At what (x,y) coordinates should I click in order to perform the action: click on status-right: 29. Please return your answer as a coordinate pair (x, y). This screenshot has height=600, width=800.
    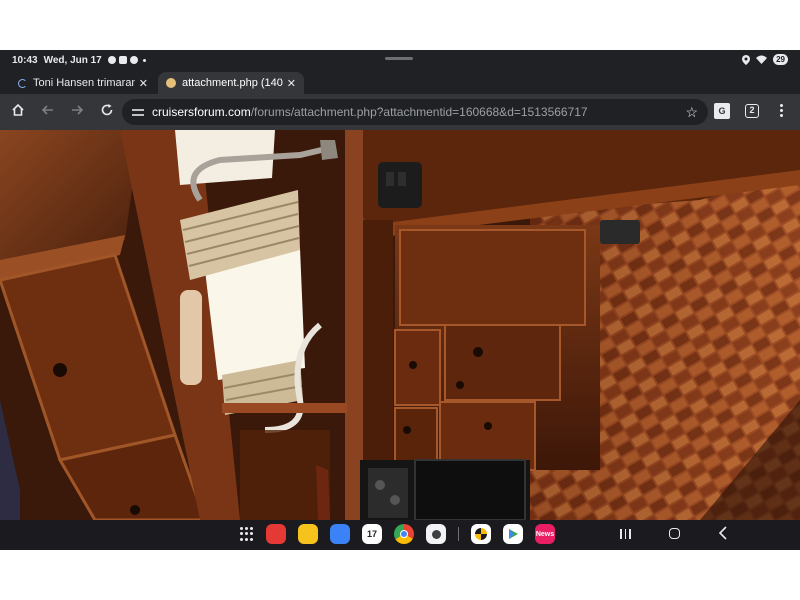
    Looking at the image, I should click on (765, 59).